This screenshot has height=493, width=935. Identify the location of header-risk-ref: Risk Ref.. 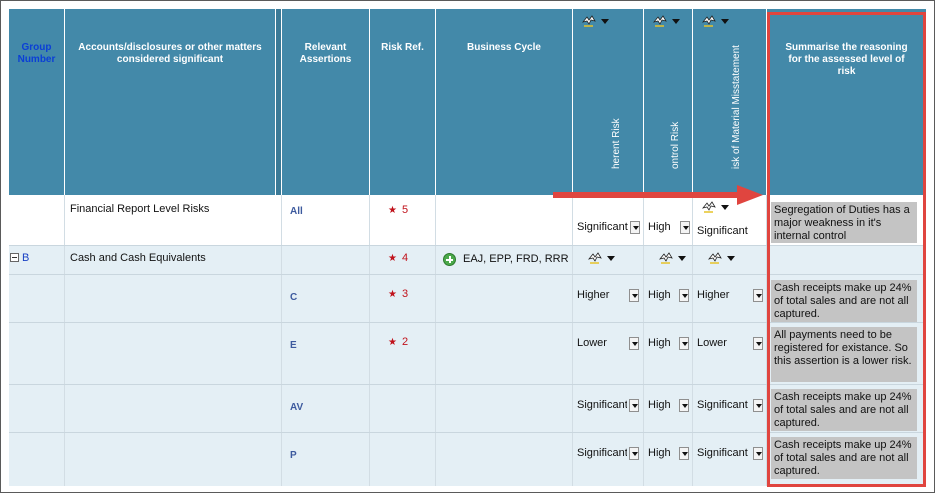
(402, 102).